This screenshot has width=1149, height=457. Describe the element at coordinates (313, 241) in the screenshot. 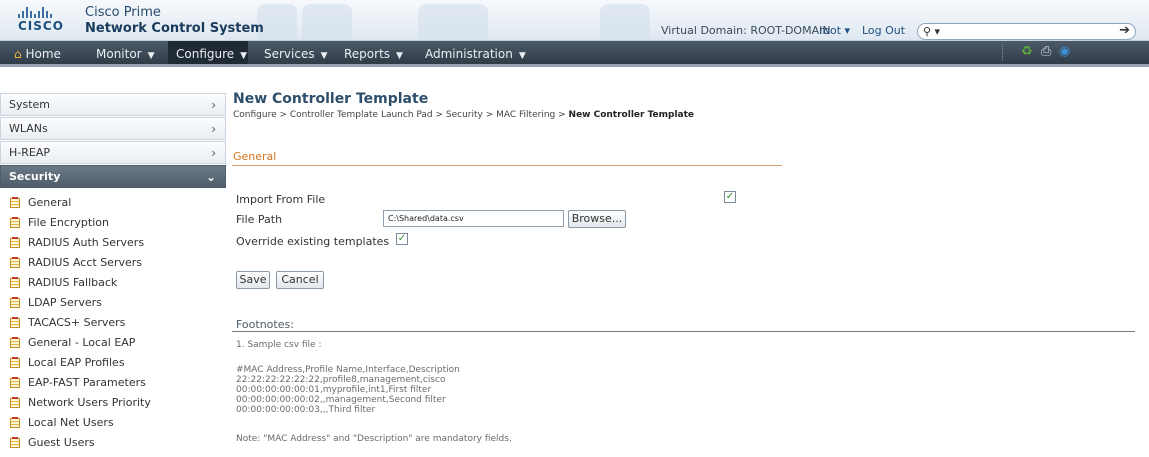

I see `override-templates-label: Override existing templates` at that location.